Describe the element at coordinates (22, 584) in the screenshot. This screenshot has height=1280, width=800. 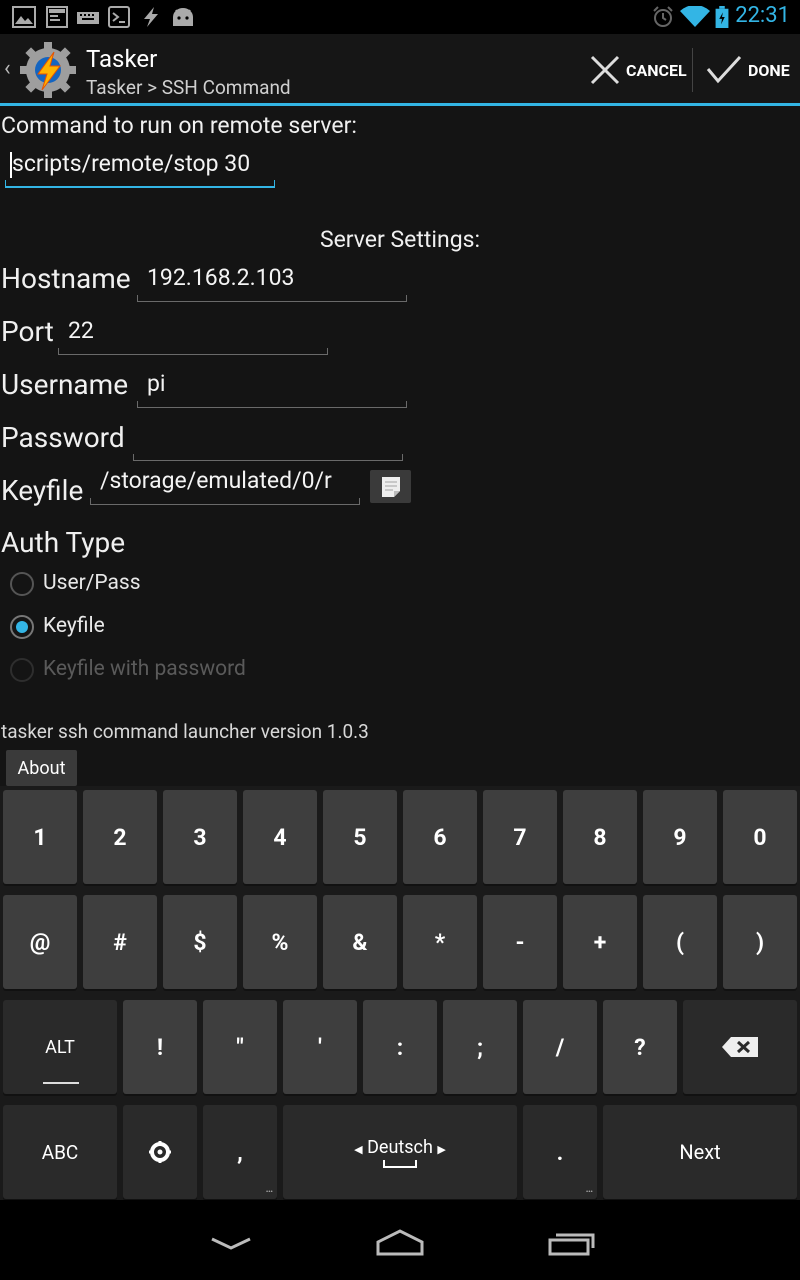
I see `radio-user-pass` at that location.